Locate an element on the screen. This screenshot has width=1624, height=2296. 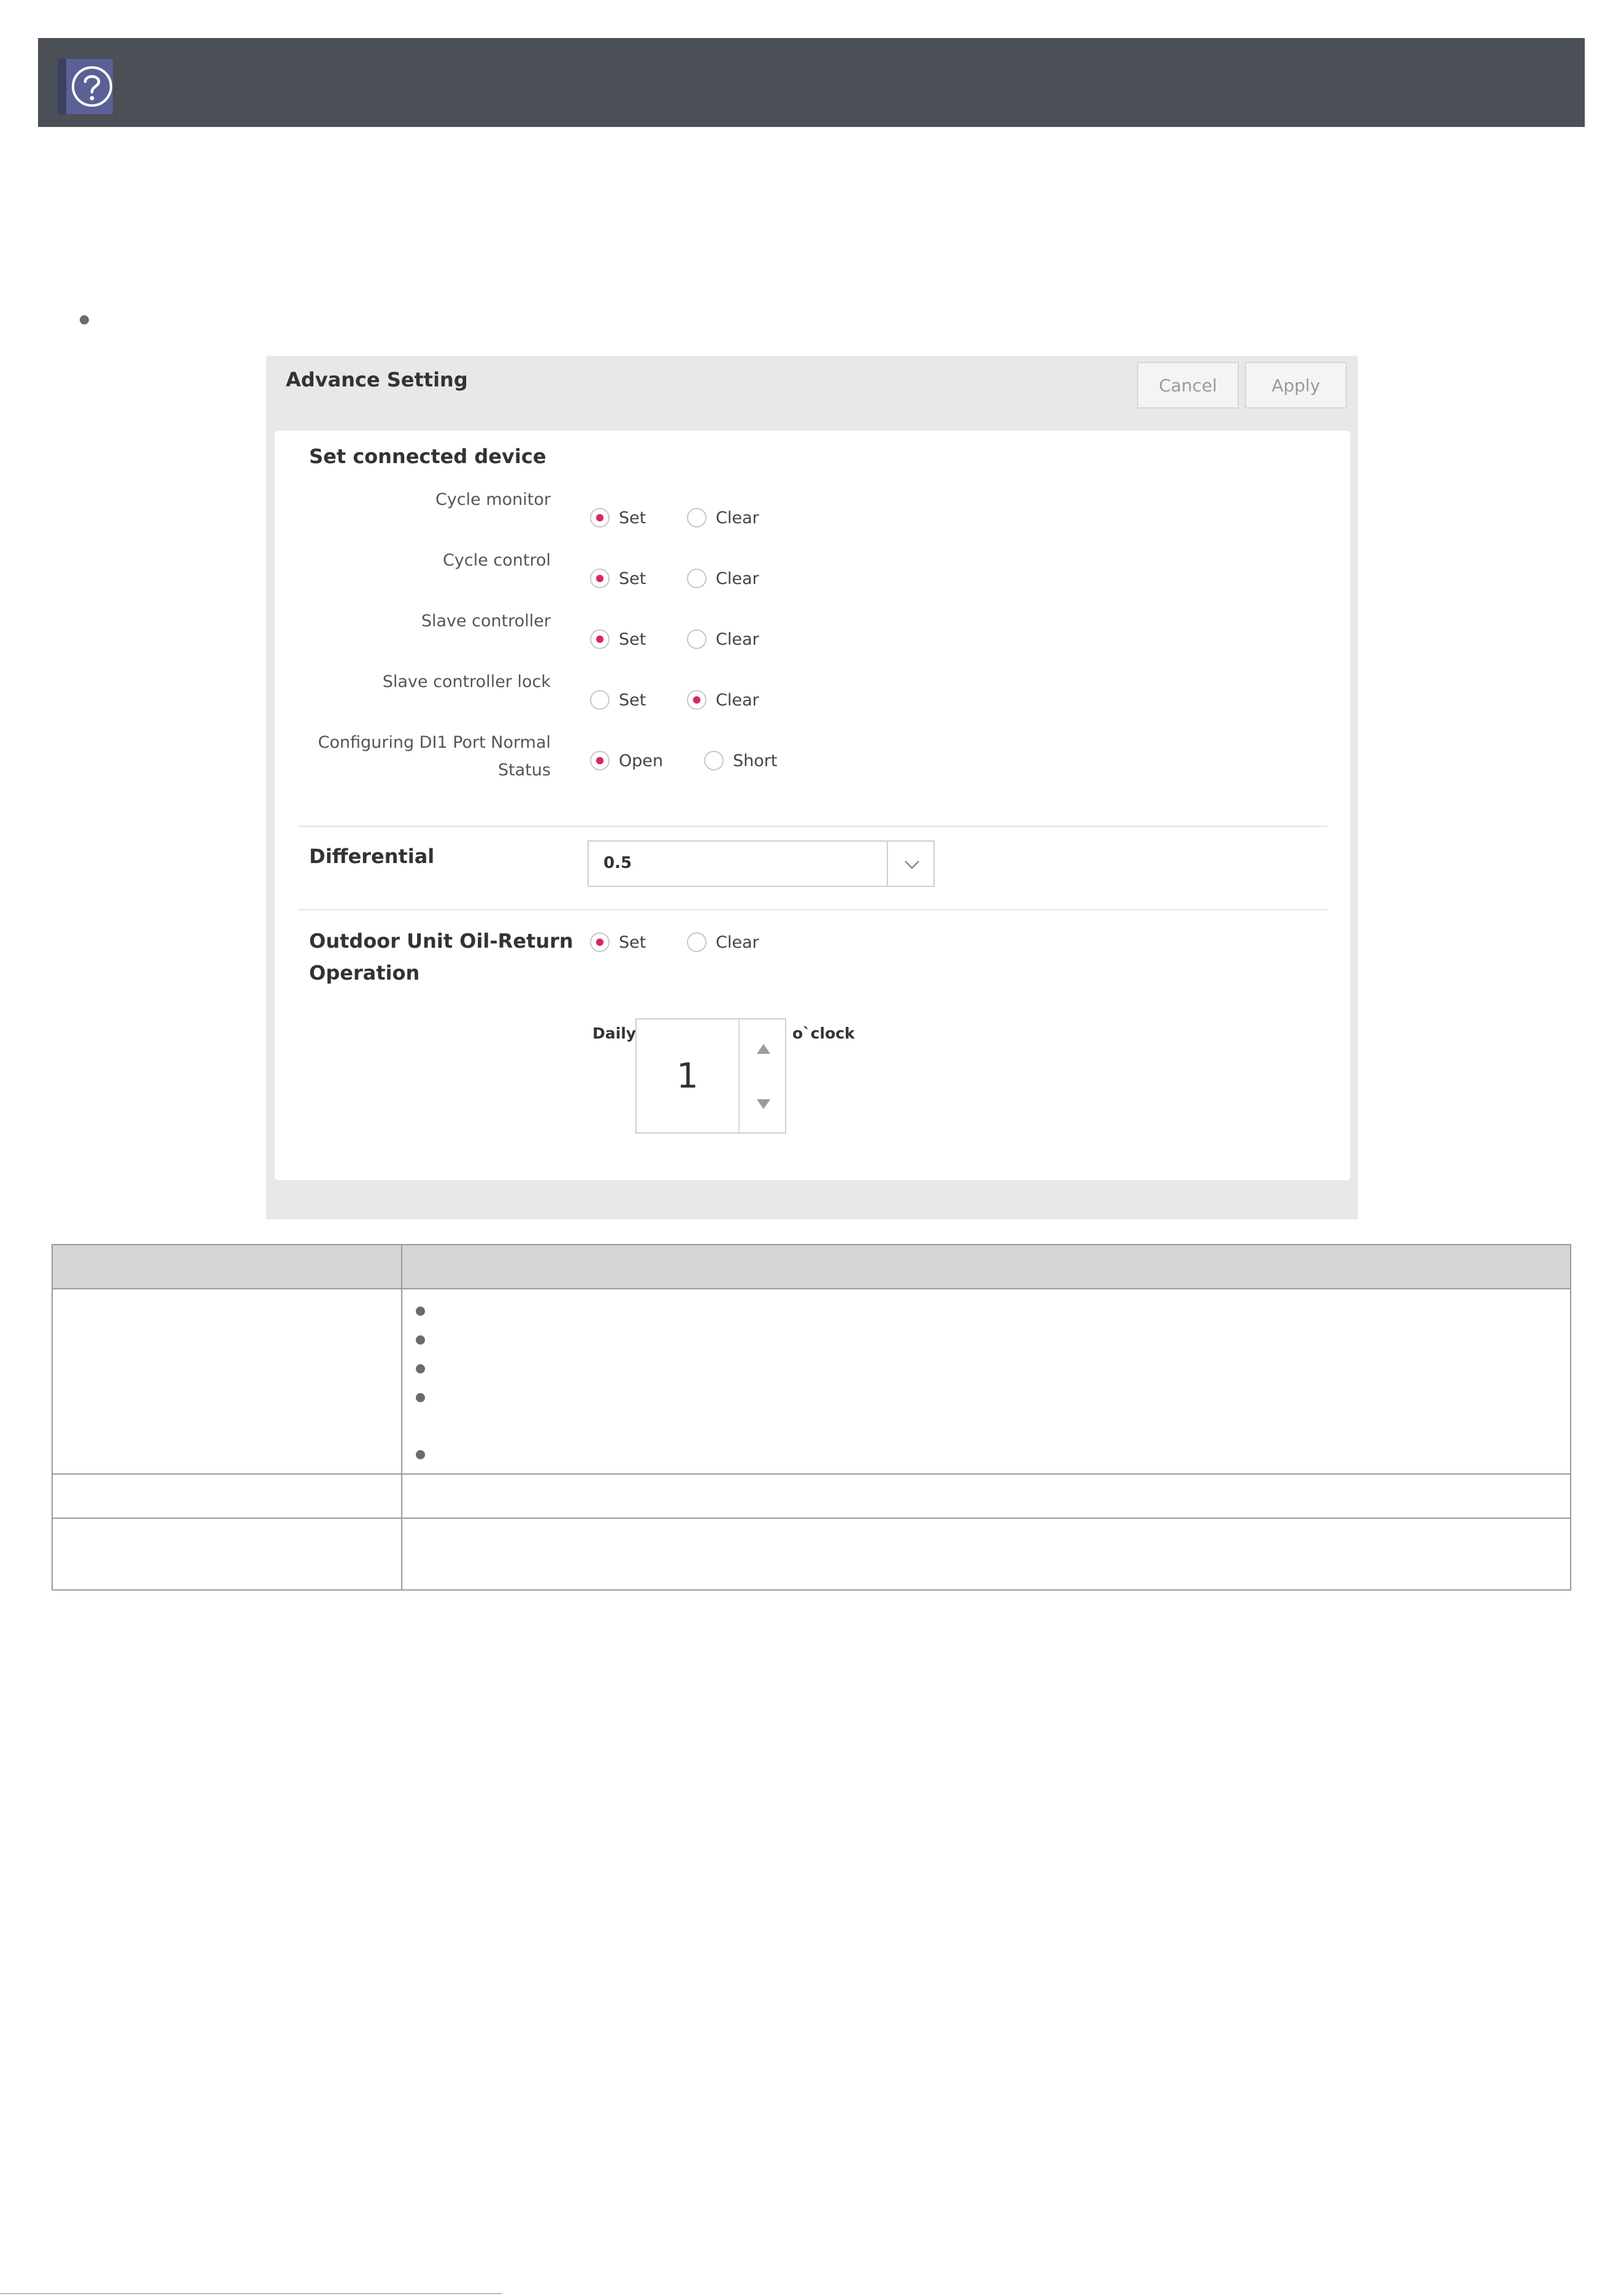
row-label-line: Status is located at coordinates (524, 770).